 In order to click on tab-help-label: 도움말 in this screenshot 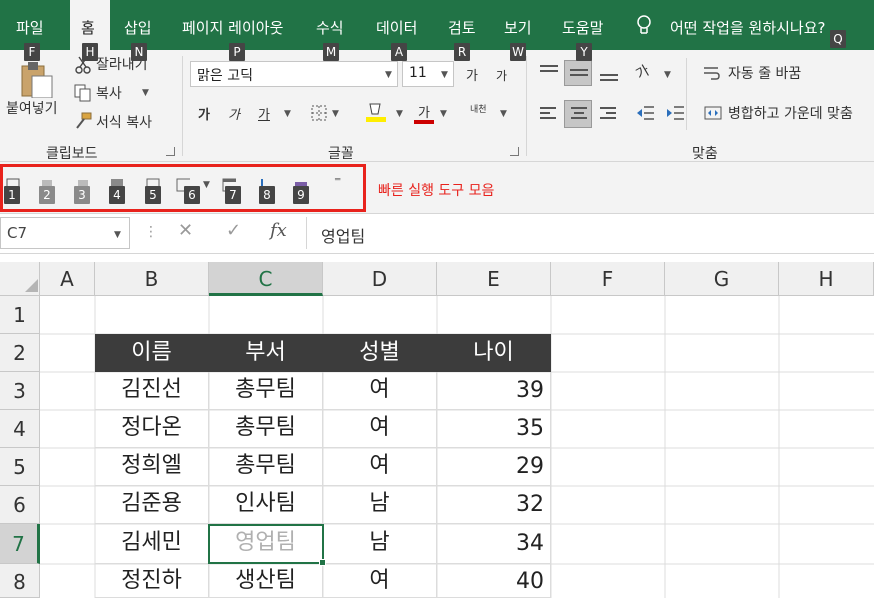, I will do `click(583, 28)`.